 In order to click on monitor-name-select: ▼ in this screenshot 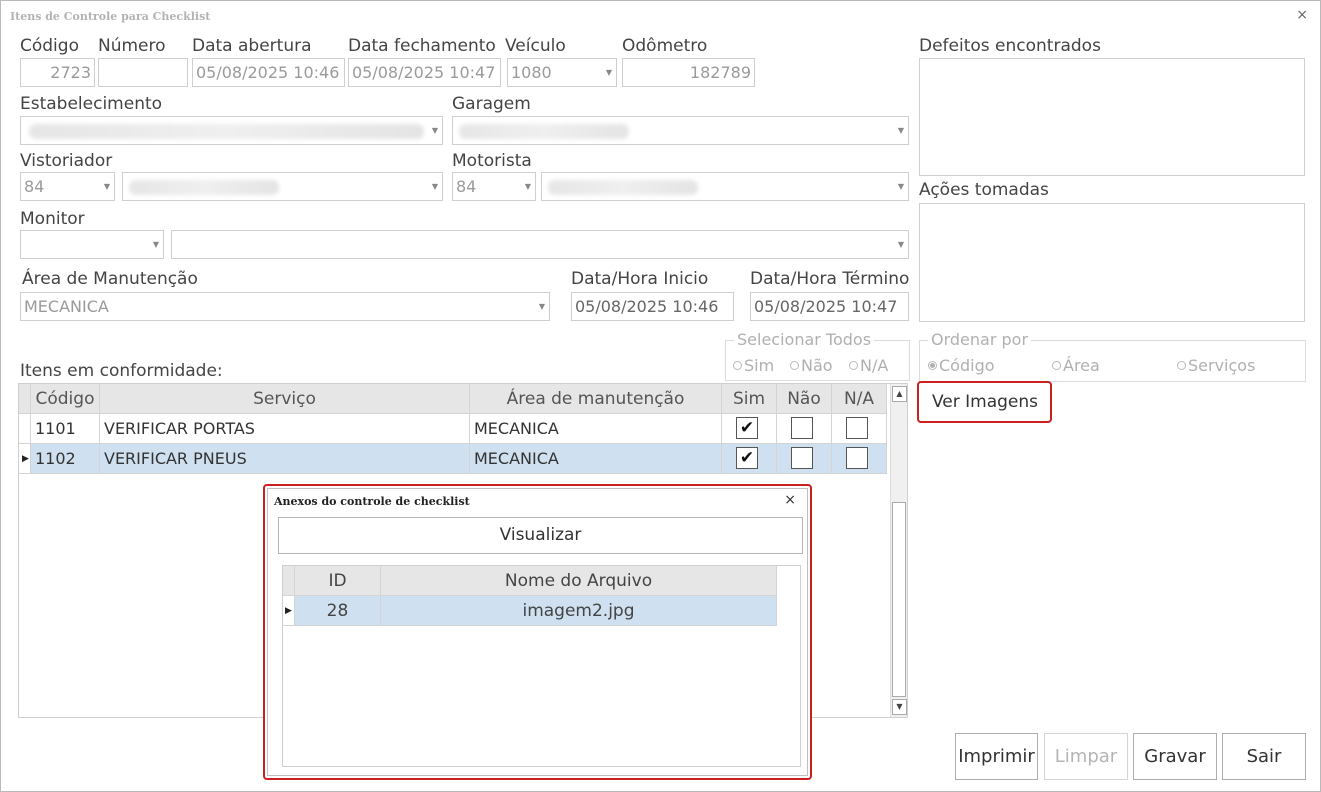, I will do `click(540, 244)`.